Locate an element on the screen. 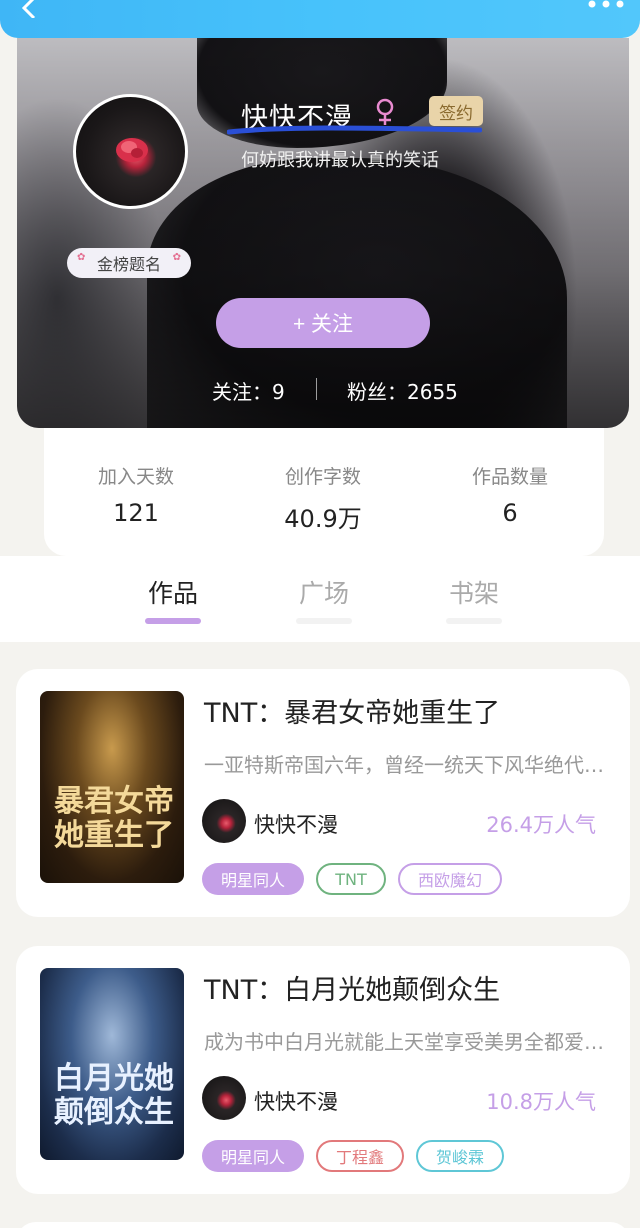 Image resolution: width=640 pixels, height=1228 pixels. signed-badge: 签约 is located at coordinates (456, 111).